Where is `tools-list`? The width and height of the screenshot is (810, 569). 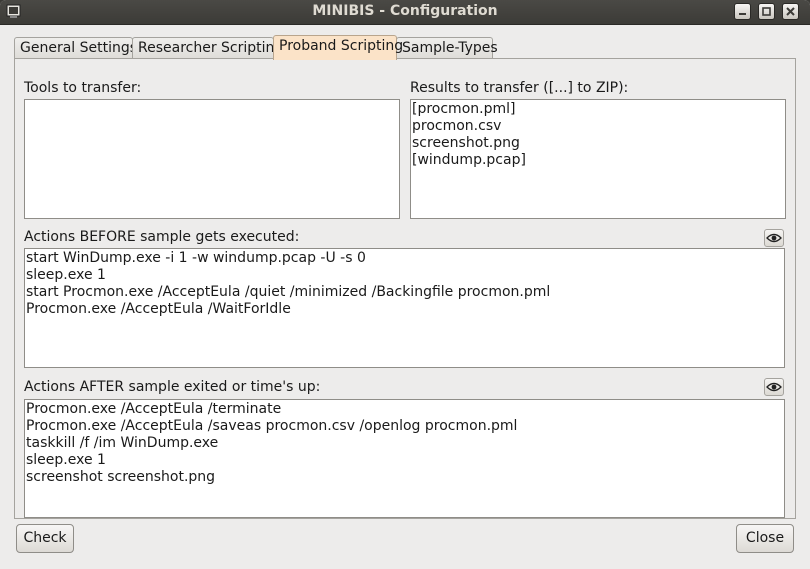
tools-list is located at coordinates (212, 159).